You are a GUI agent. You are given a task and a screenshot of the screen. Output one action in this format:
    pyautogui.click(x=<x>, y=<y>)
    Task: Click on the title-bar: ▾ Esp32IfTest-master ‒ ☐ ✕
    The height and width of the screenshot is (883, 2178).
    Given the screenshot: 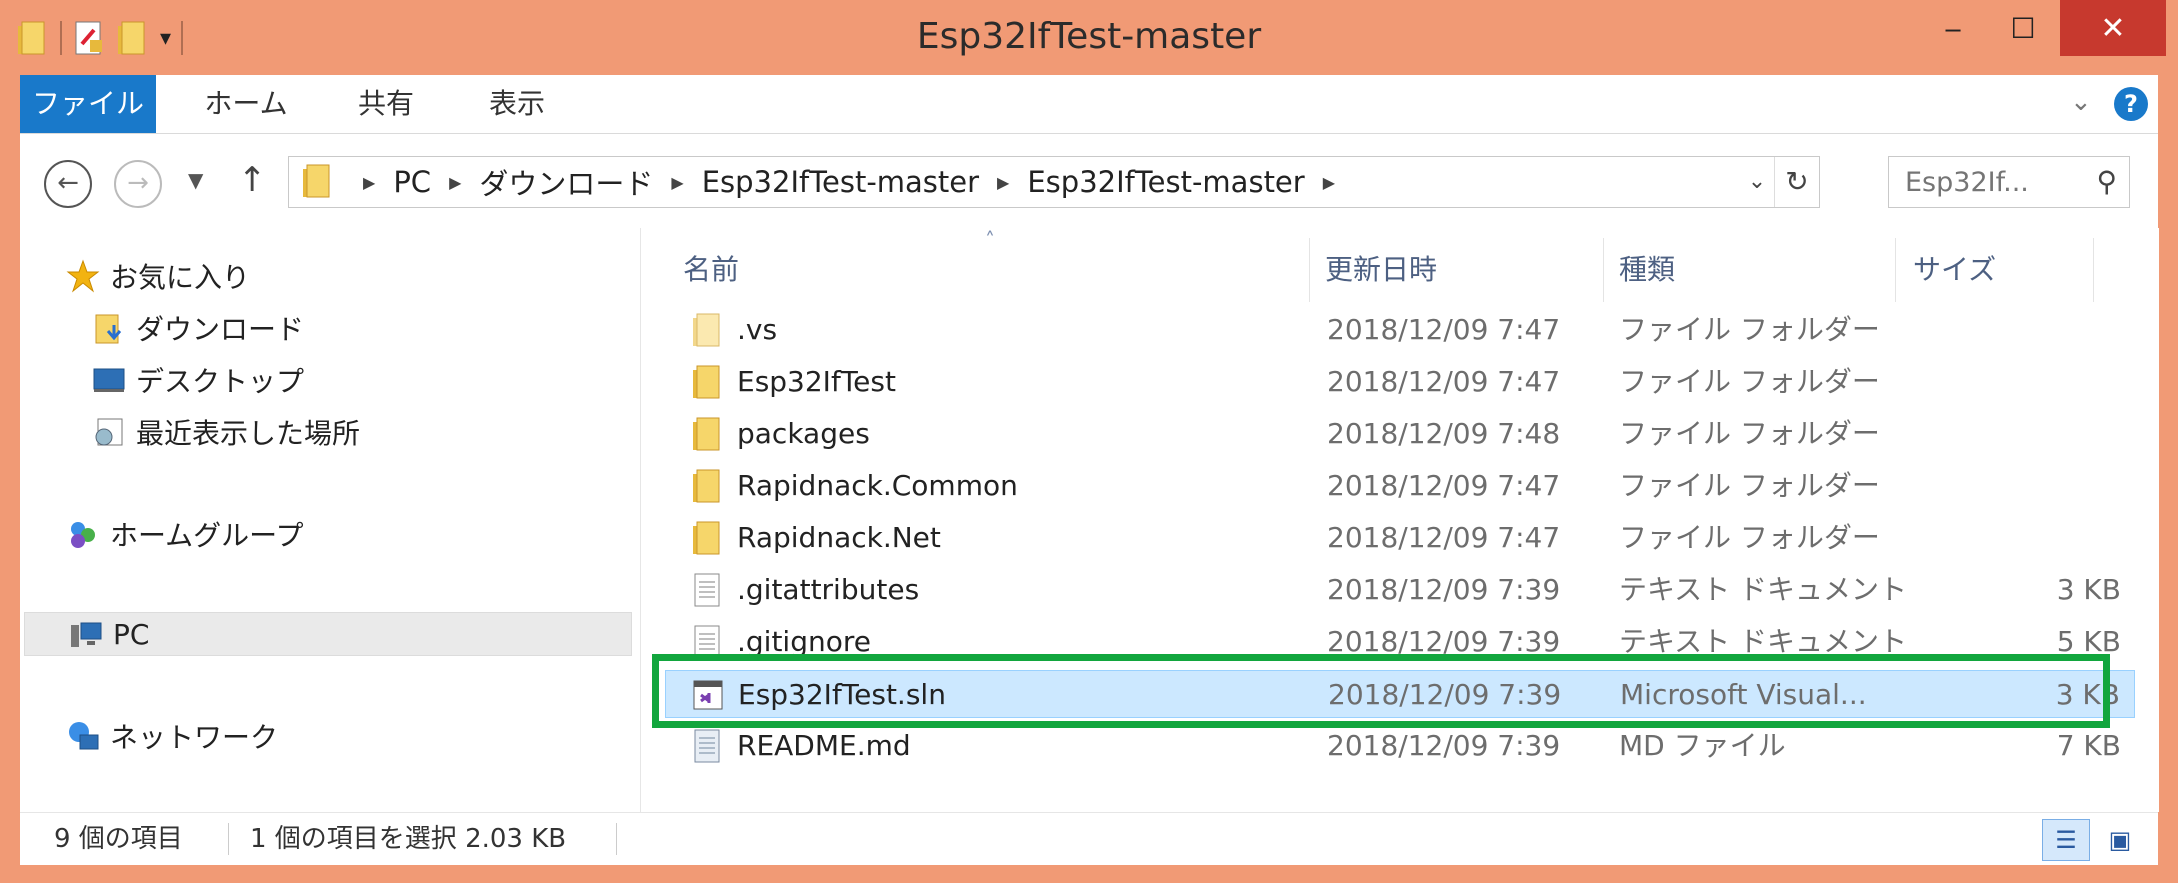 What is the action you would take?
    pyautogui.click(x=1089, y=37)
    